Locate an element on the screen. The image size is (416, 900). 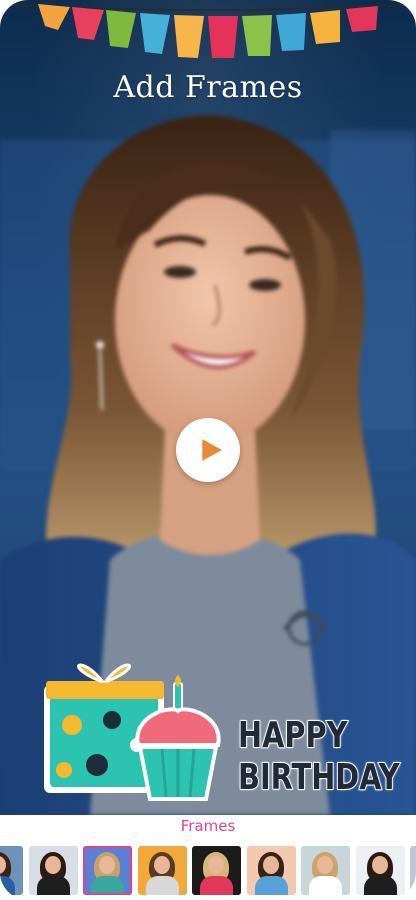
frames-thumbnail-strip is located at coordinates (208, 870).